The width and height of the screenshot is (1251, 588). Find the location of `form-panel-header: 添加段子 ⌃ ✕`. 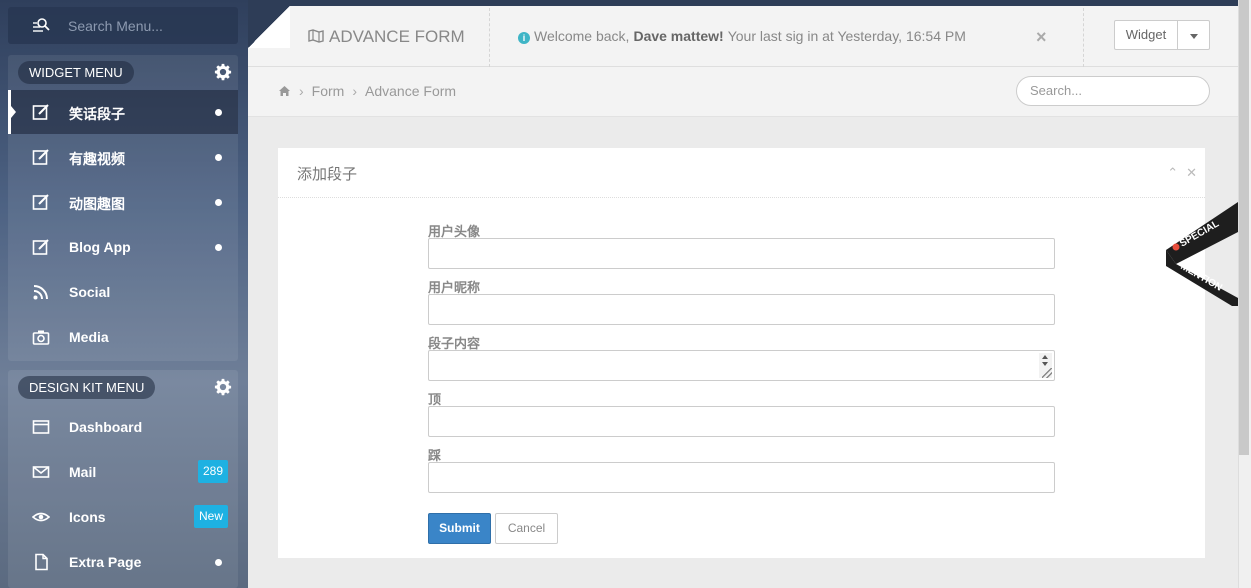

form-panel-header: 添加段子 ⌃ ✕ is located at coordinates (741, 173).